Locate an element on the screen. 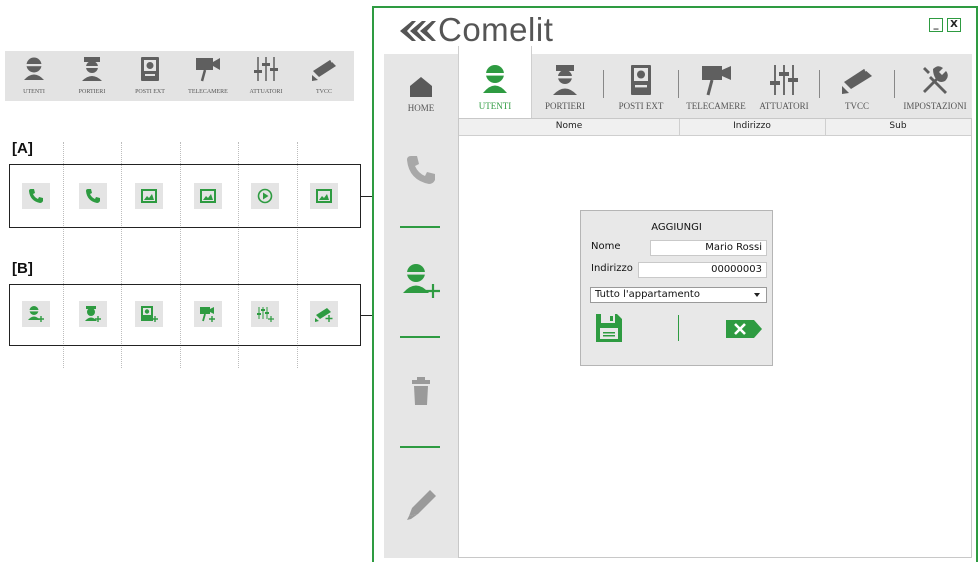  column-header-nome: Nome is located at coordinates (569, 126).